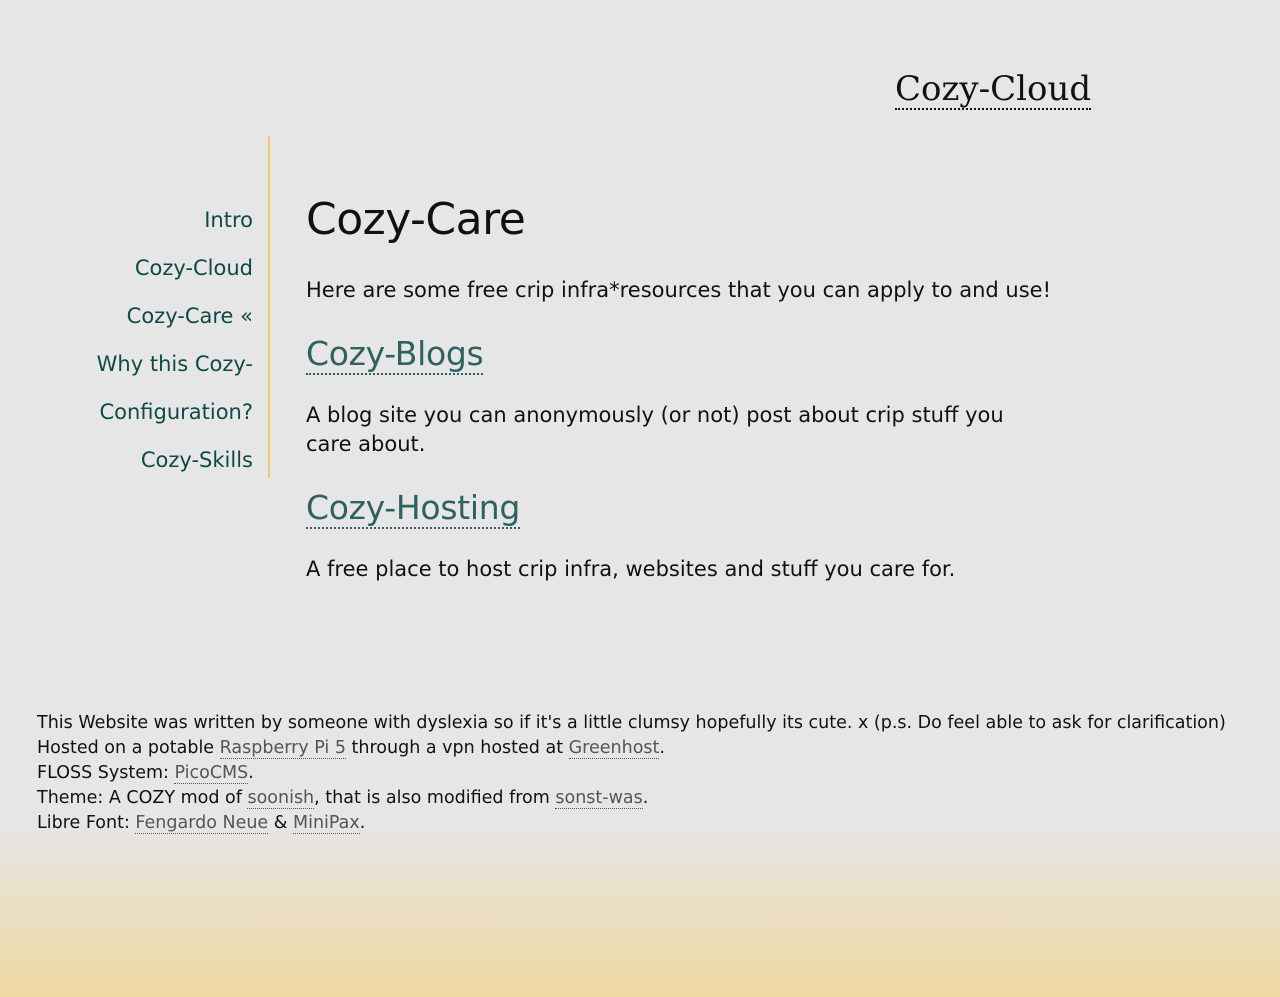 This screenshot has height=997, width=1280. Describe the element at coordinates (126, 316) in the screenshot. I see `sidebar-item-cozy-care: Cozy-Care «` at that location.